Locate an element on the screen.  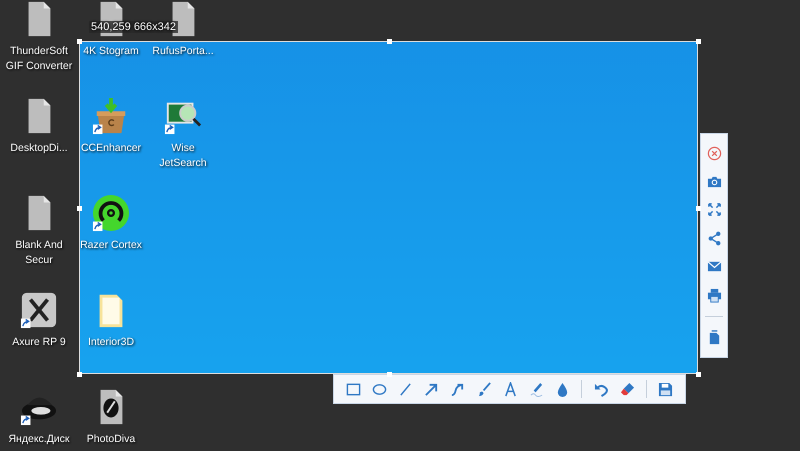
arrow-icon is located at coordinates (432, 389).